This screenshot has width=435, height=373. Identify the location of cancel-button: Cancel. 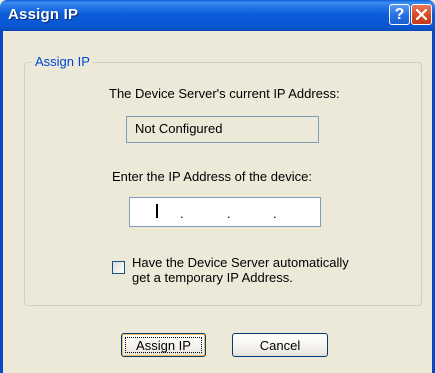
(280, 345).